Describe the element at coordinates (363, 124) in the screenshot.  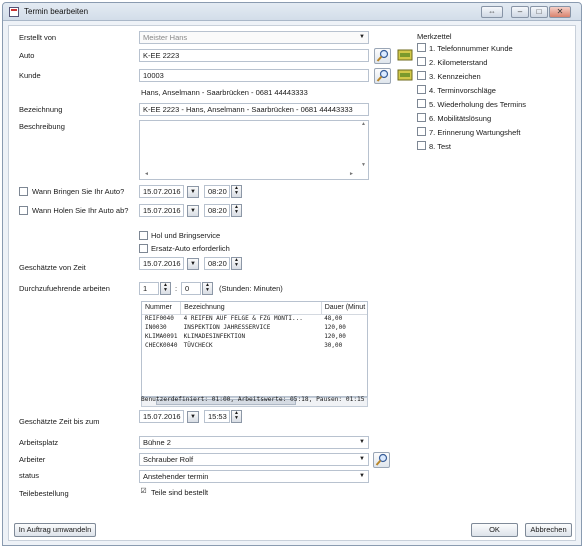
I see `scroll-up-icon: ▲` at that location.